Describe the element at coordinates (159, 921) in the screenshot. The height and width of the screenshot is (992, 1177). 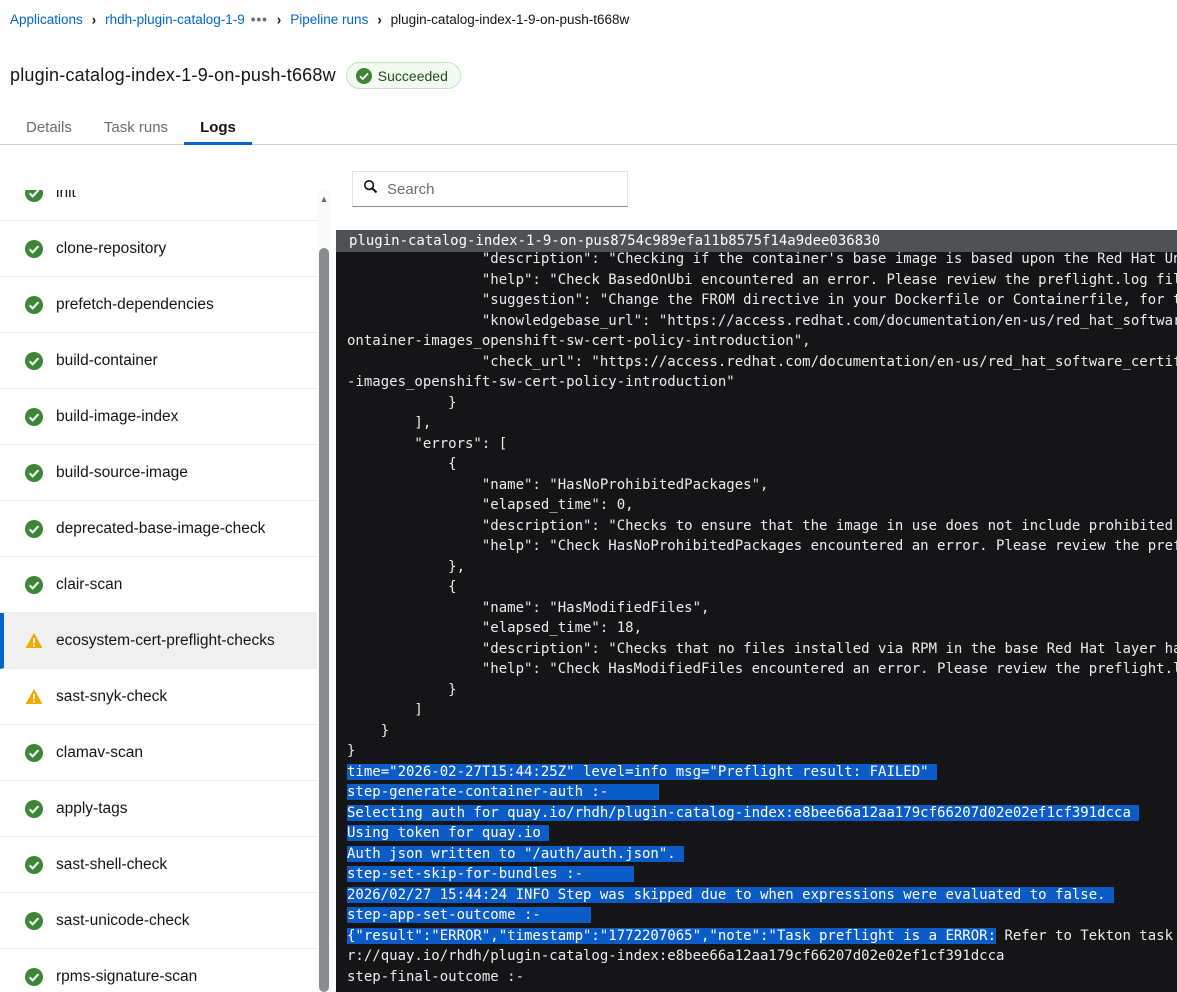
I see `task-item-sast-unicode-check: sast-unicode-check` at that location.